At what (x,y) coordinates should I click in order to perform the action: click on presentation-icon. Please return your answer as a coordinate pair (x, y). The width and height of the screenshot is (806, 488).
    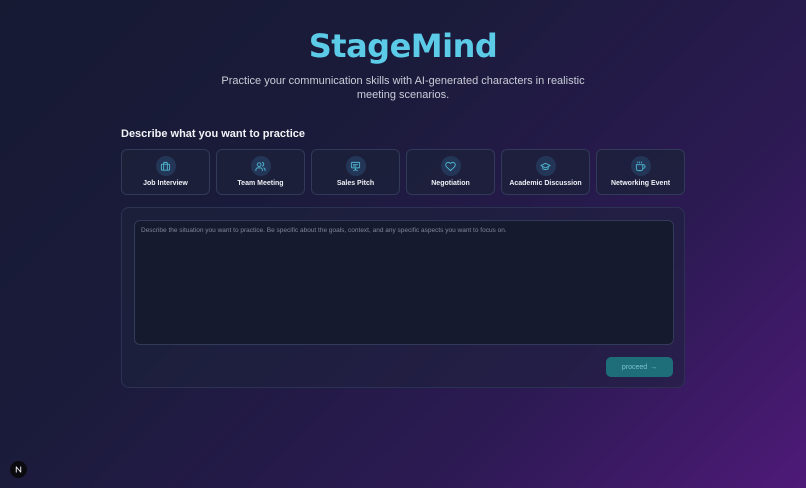
    Looking at the image, I should click on (355, 166).